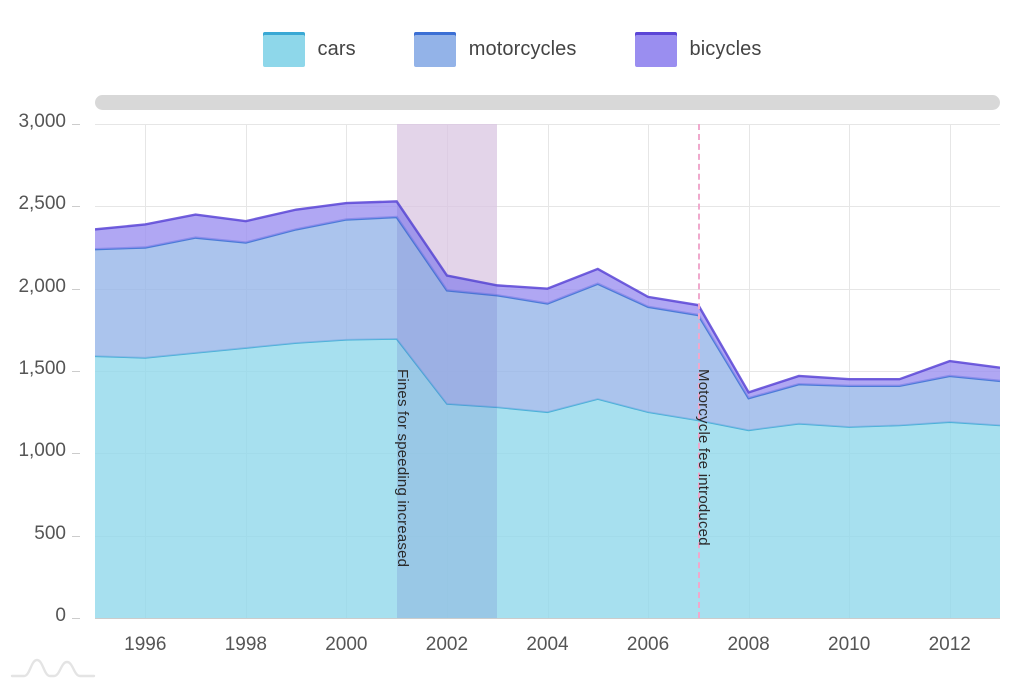 The width and height of the screenshot is (1024, 690). Describe the element at coordinates (447, 644) in the screenshot. I see `x-axis-label: 2002` at that location.